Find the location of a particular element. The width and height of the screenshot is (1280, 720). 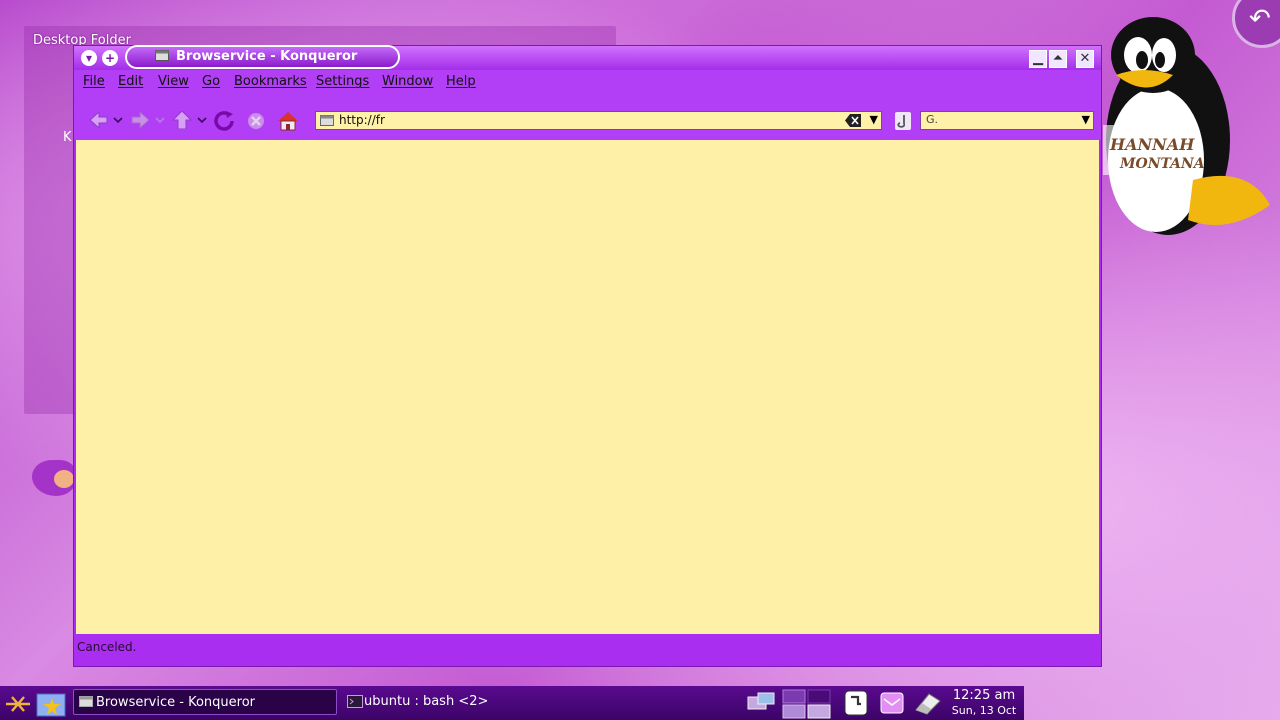

search-dropdown-icon: ▼ is located at coordinates (1086, 119).